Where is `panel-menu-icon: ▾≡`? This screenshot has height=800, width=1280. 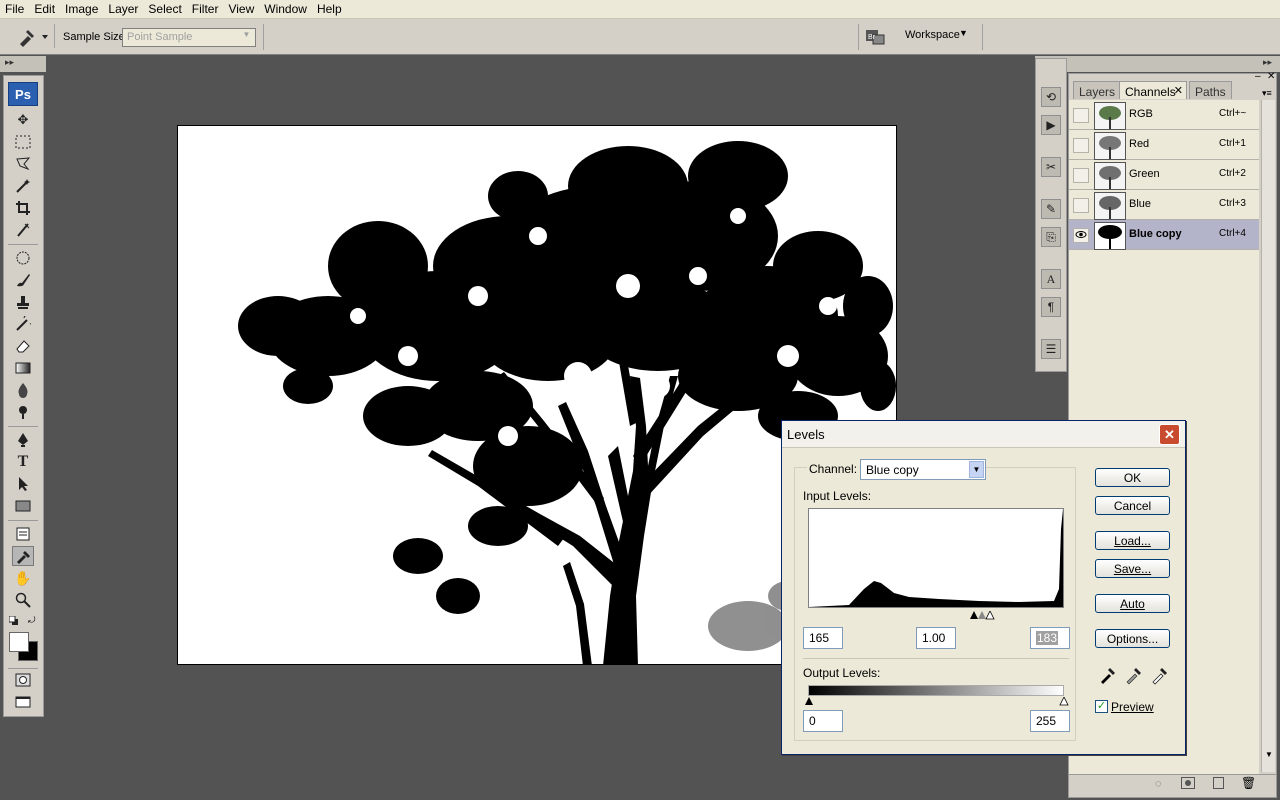
panel-menu-icon: ▾≡ is located at coordinates (1267, 93).